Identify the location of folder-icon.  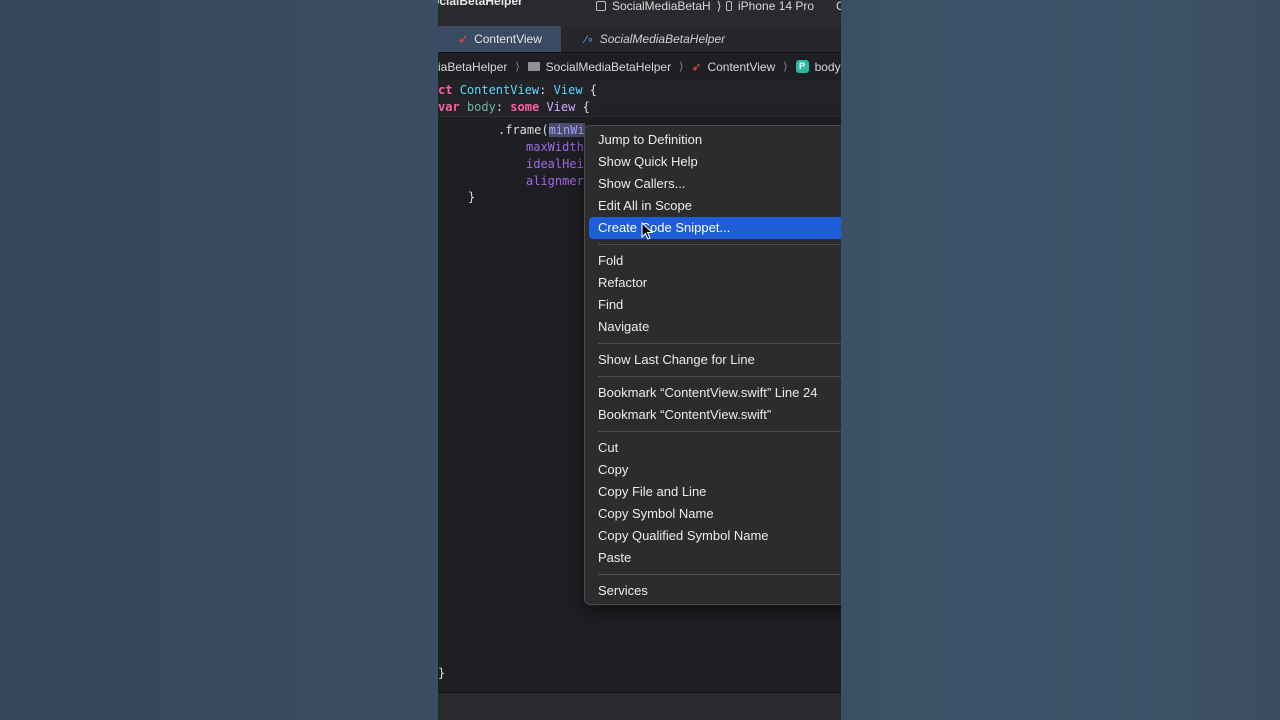
(533, 66).